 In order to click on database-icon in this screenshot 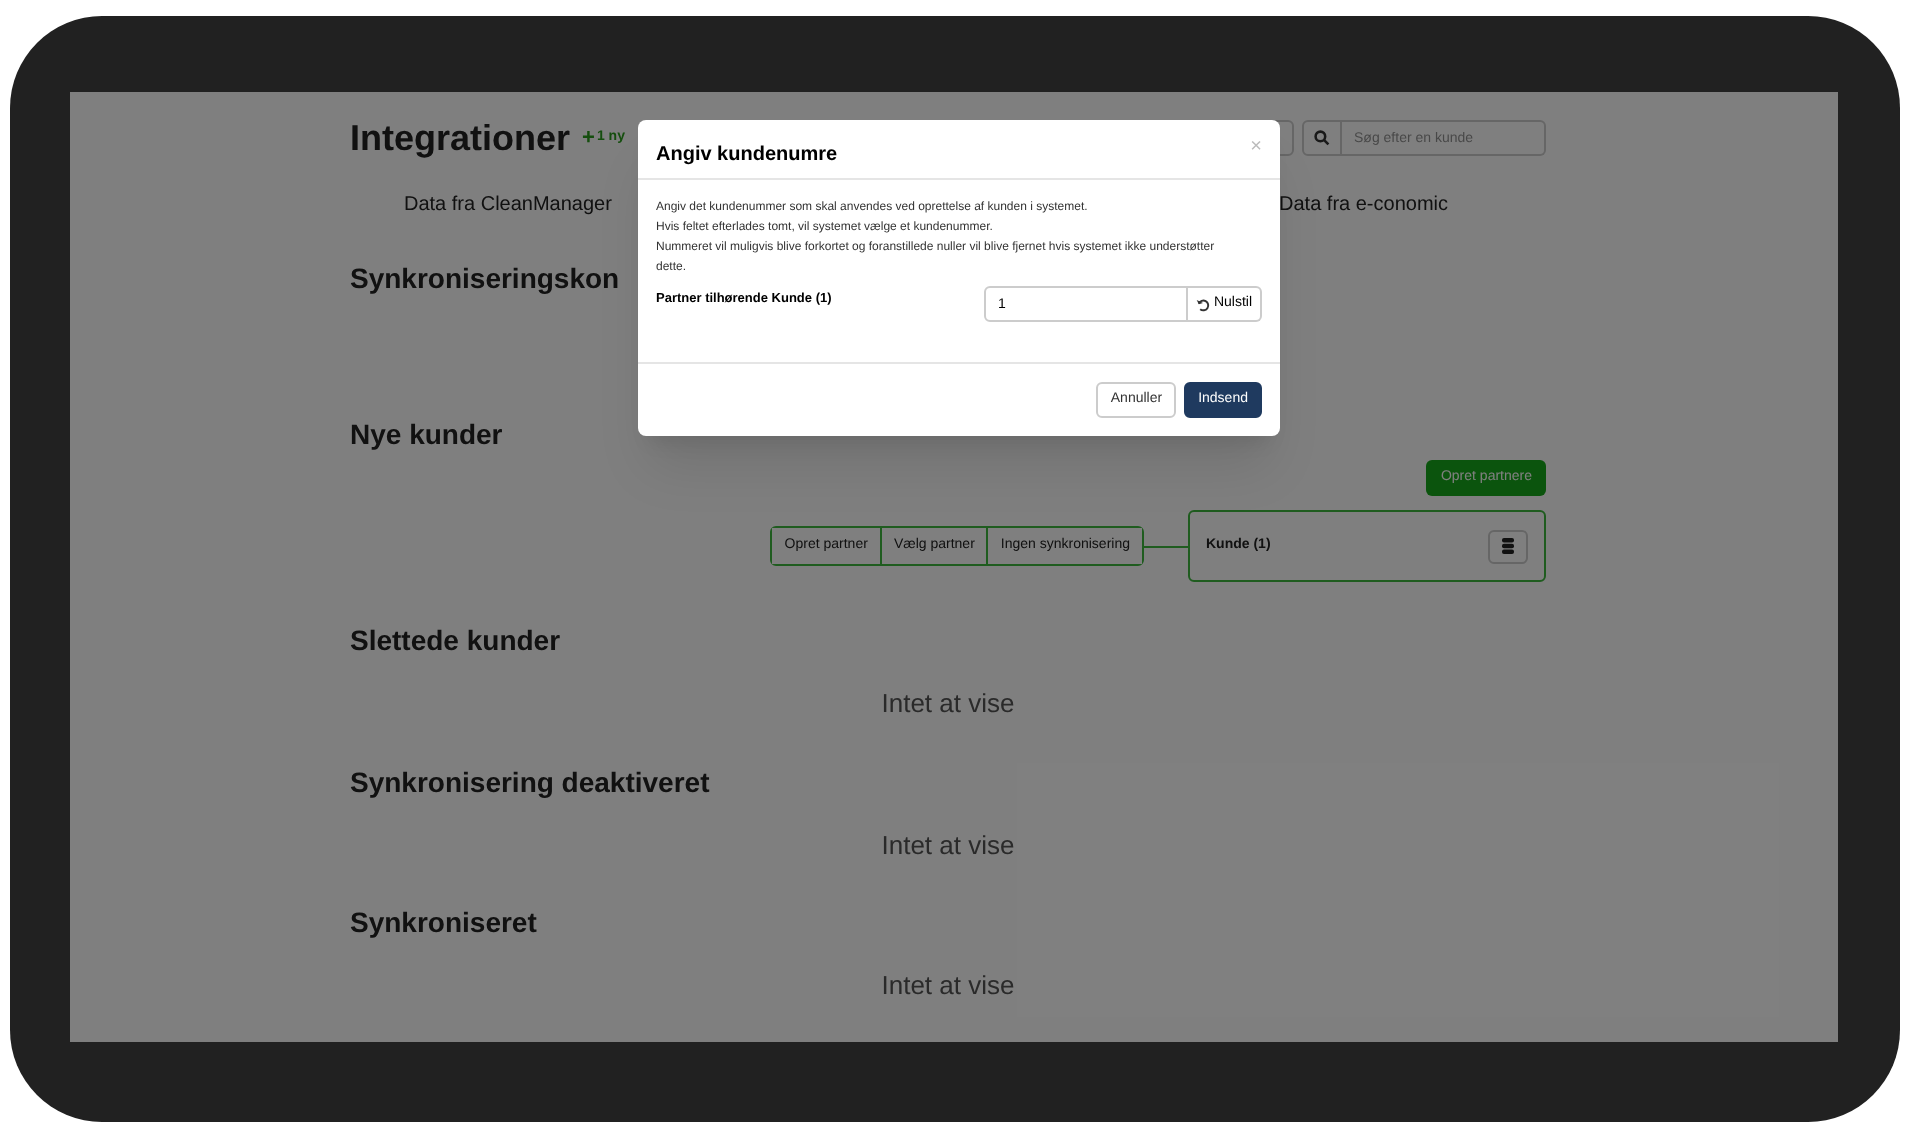, I will do `click(1508, 546)`.